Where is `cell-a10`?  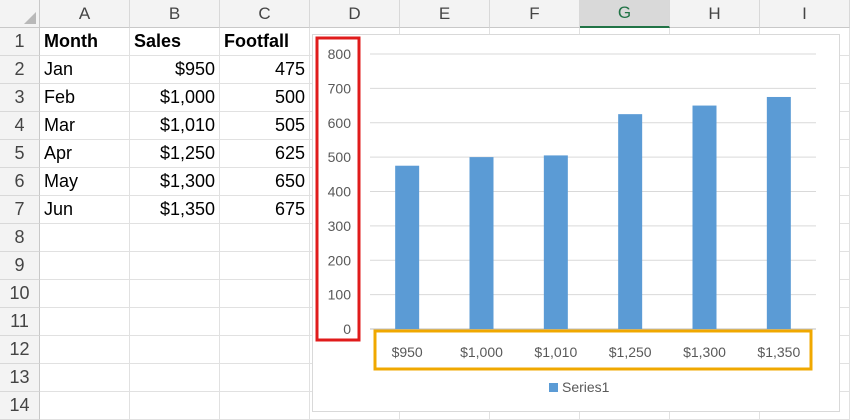 cell-a10 is located at coordinates (85, 294).